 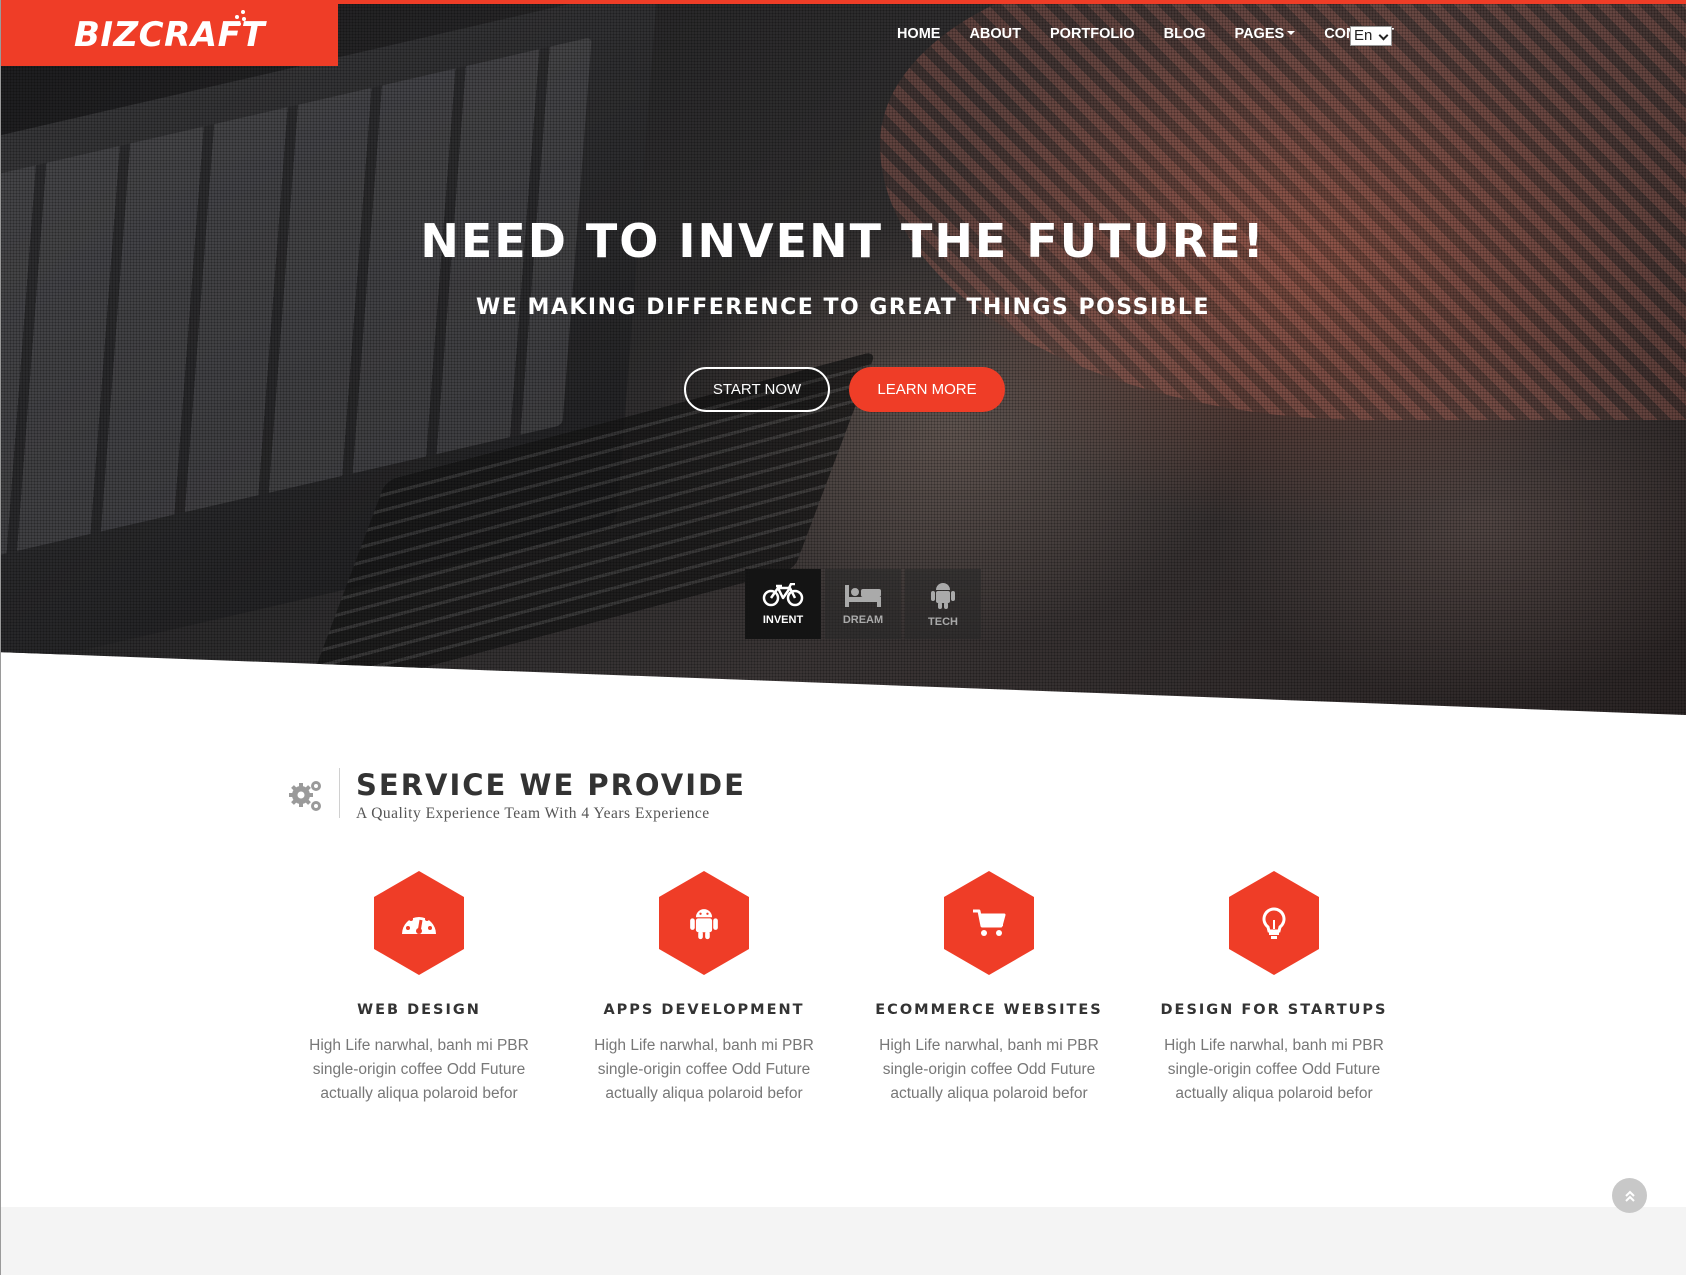 I want to click on caret-down-icon, so click(x=1291, y=33).